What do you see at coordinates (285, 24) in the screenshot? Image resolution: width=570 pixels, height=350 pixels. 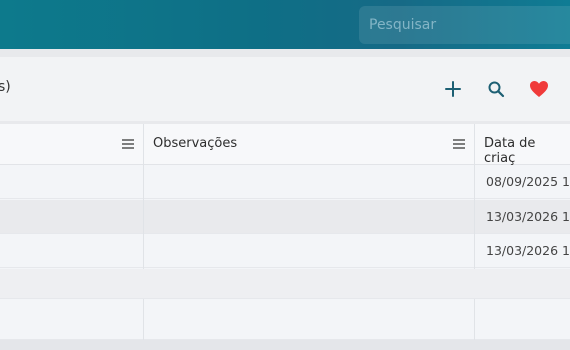 I see `top-app-bar` at bounding box center [285, 24].